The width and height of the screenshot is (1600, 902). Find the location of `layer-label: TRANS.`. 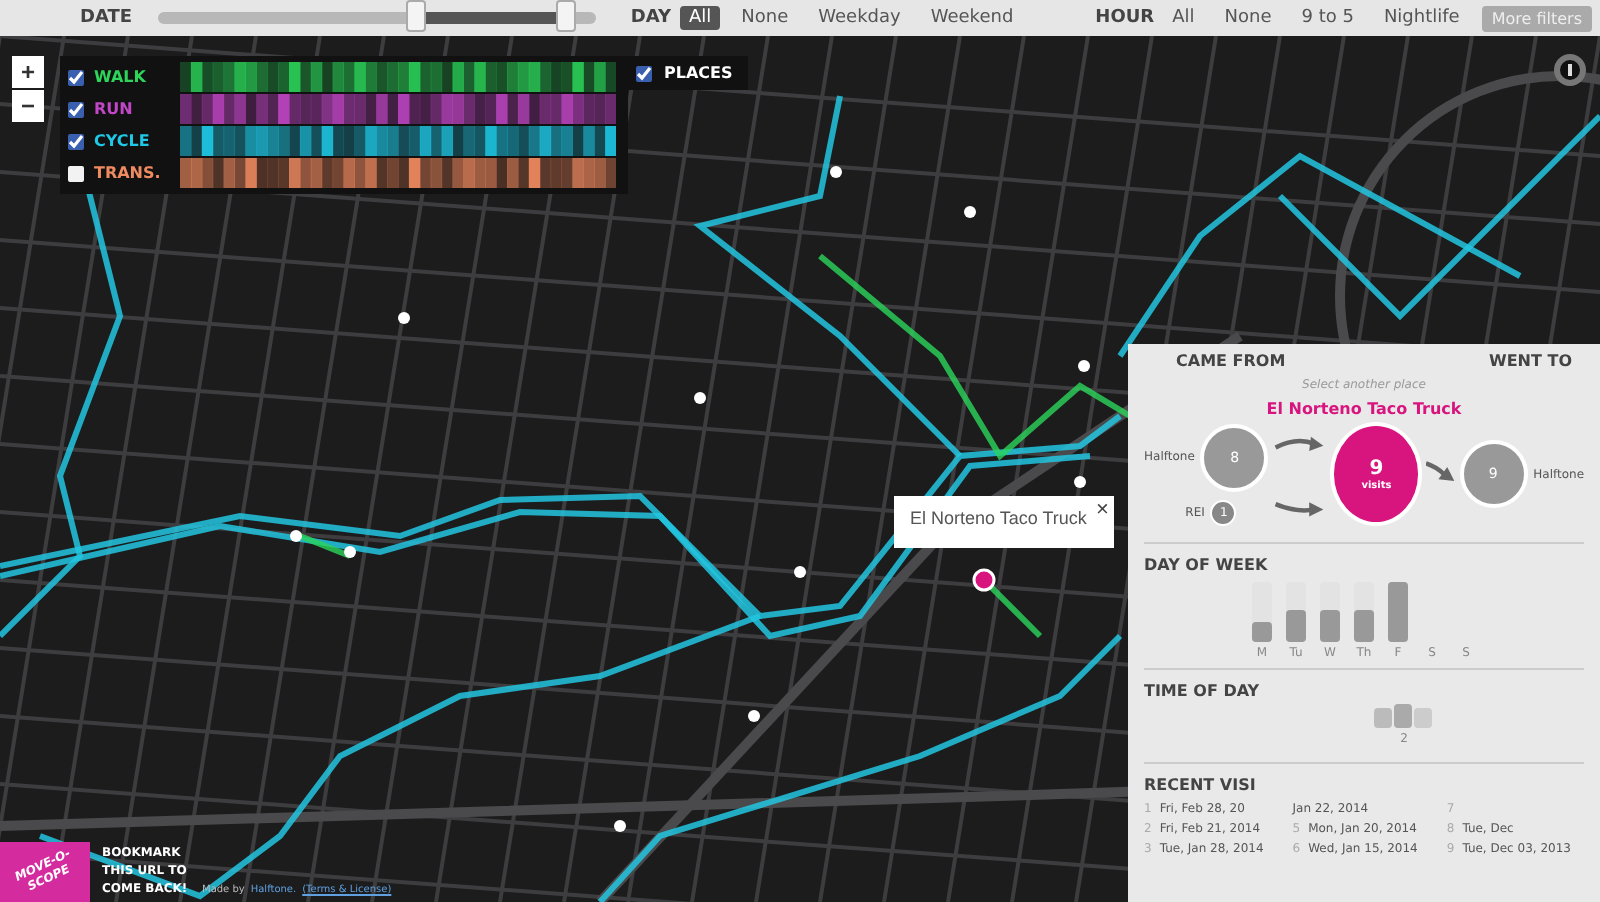

layer-label: TRANS. is located at coordinates (128, 173).